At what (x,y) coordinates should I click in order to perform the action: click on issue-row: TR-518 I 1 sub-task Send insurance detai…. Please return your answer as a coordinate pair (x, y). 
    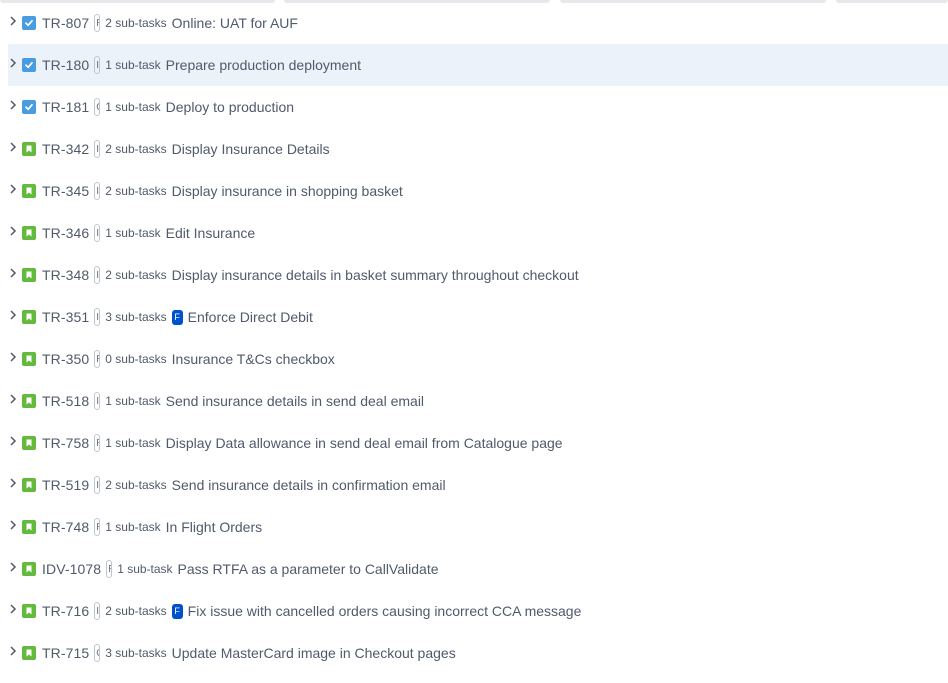
    Looking at the image, I should click on (478, 401).